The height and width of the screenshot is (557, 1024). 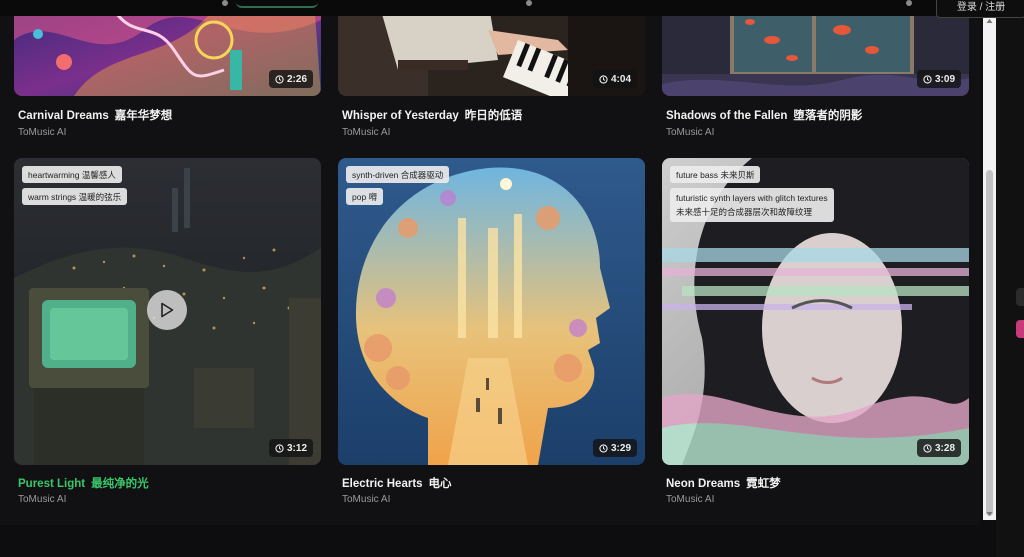 What do you see at coordinates (382, 484) in the screenshot?
I see `song-title-en: Electric Hearts` at bounding box center [382, 484].